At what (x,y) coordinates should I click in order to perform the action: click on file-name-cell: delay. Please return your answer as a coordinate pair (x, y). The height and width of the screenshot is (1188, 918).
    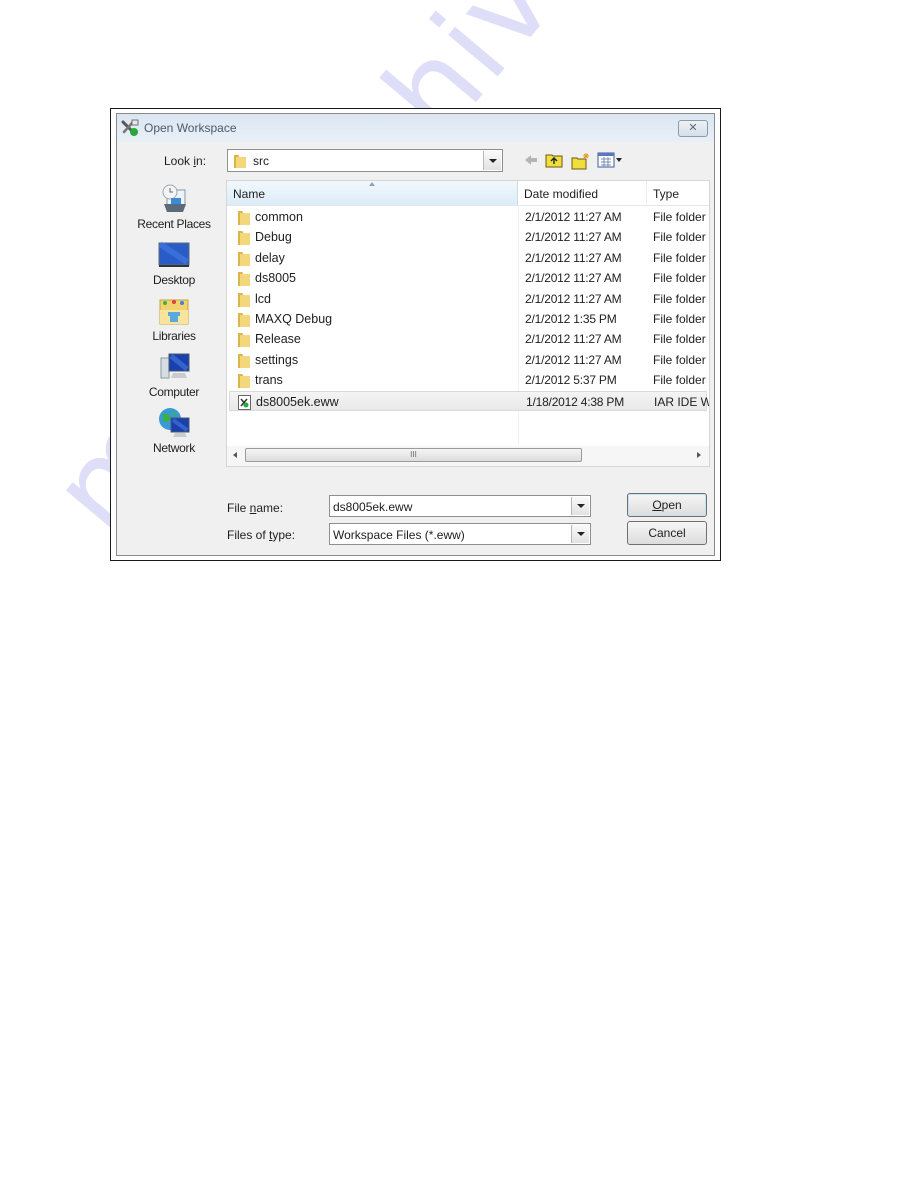
    Looking at the image, I should click on (270, 257).